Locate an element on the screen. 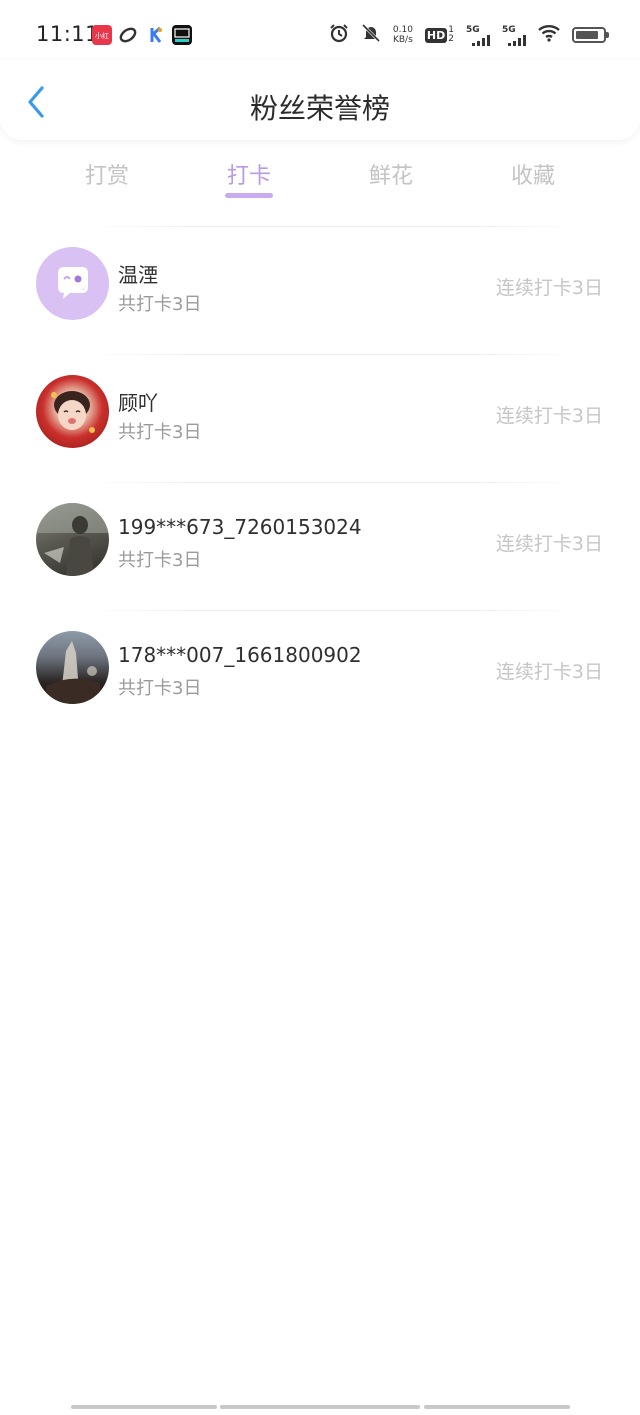 This screenshot has height=1415, width=640. battery-icon is located at coordinates (590, 35).